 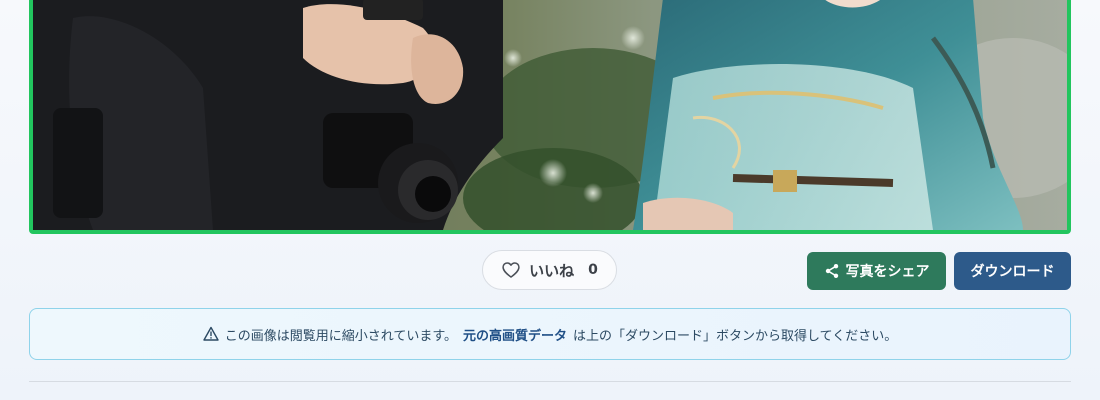 I want to click on share-icon, so click(x=832, y=271).